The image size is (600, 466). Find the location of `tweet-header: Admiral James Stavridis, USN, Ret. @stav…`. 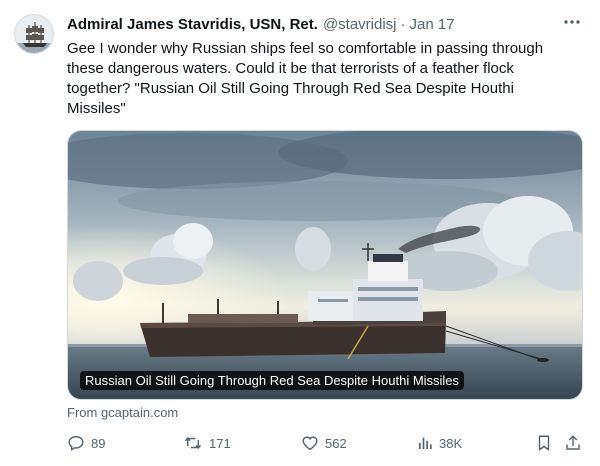

tweet-header: Admiral James Stavridis, USN, Ret. @stav… is located at coordinates (323, 24).